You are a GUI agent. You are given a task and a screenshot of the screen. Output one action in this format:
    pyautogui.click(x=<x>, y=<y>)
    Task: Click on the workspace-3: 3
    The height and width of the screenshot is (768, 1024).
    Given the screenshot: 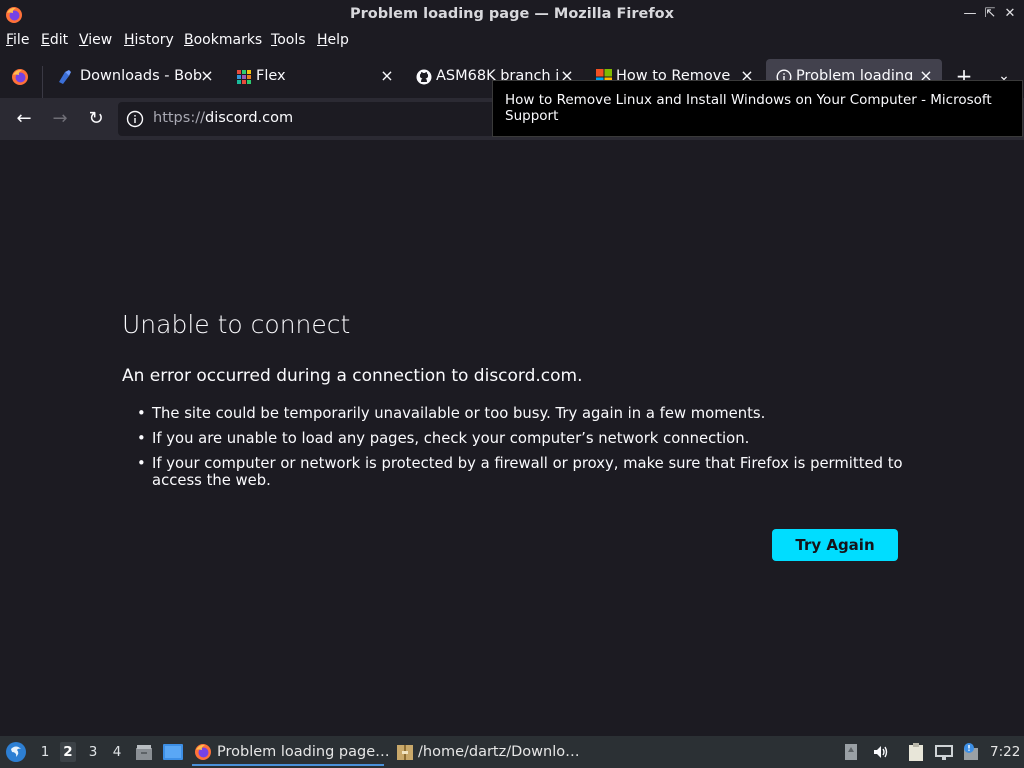 What is the action you would take?
    pyautogui.click(x=93, y=752)
    